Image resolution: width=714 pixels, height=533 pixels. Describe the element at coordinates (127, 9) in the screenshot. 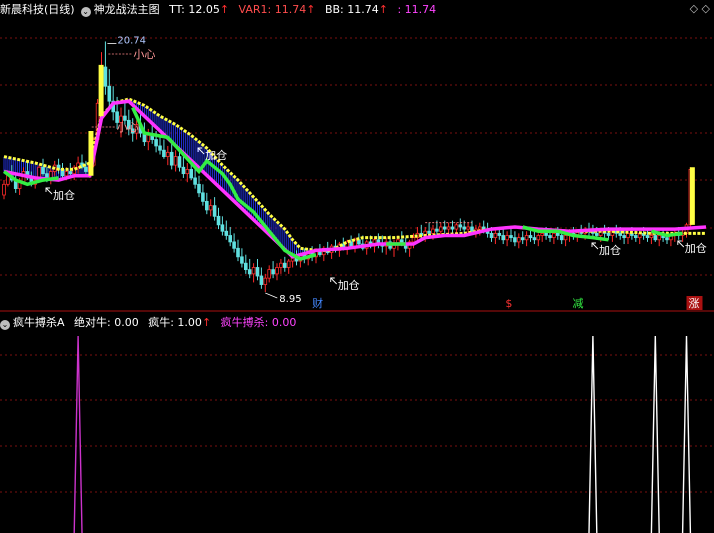

I see `main-indicator-name: 神龙战法主图` at that location.